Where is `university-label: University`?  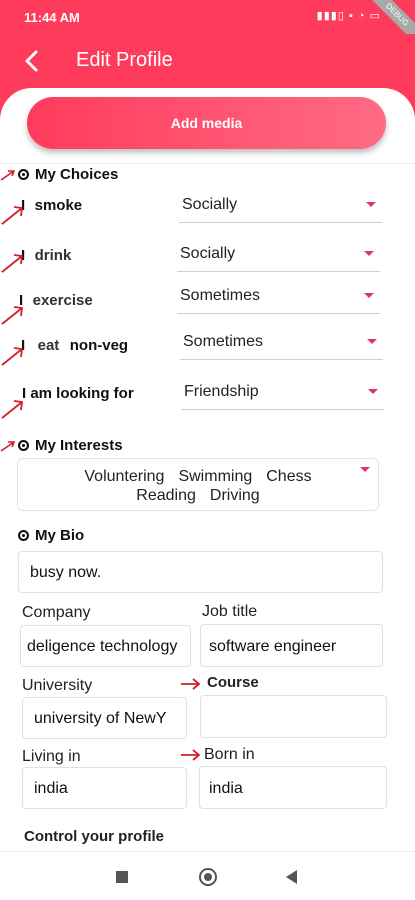 university-label: University is located at coordinates (57, 685).